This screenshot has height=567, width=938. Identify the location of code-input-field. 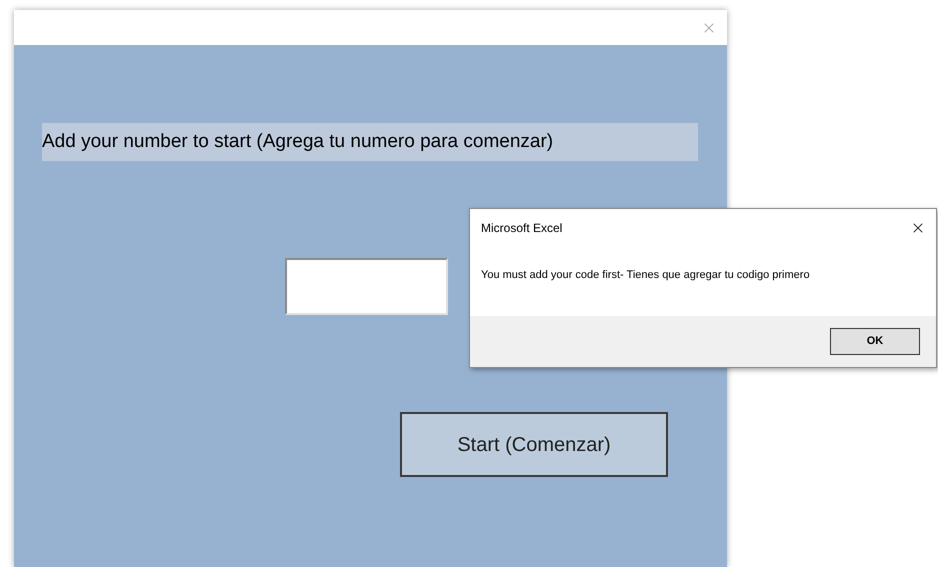
(366, 286).